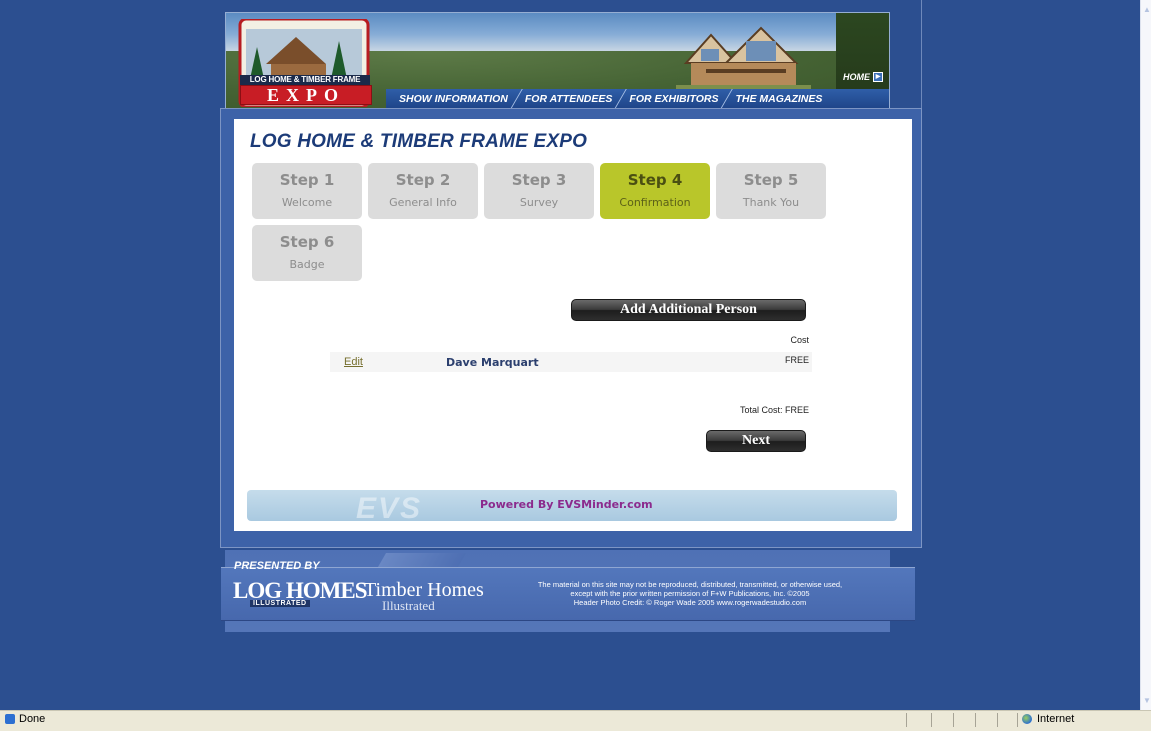 Image resolution: width=1151 pixels, height=731 pixels. I want to click on step-6-badge: Step 6 Badge, so click(307, 253).